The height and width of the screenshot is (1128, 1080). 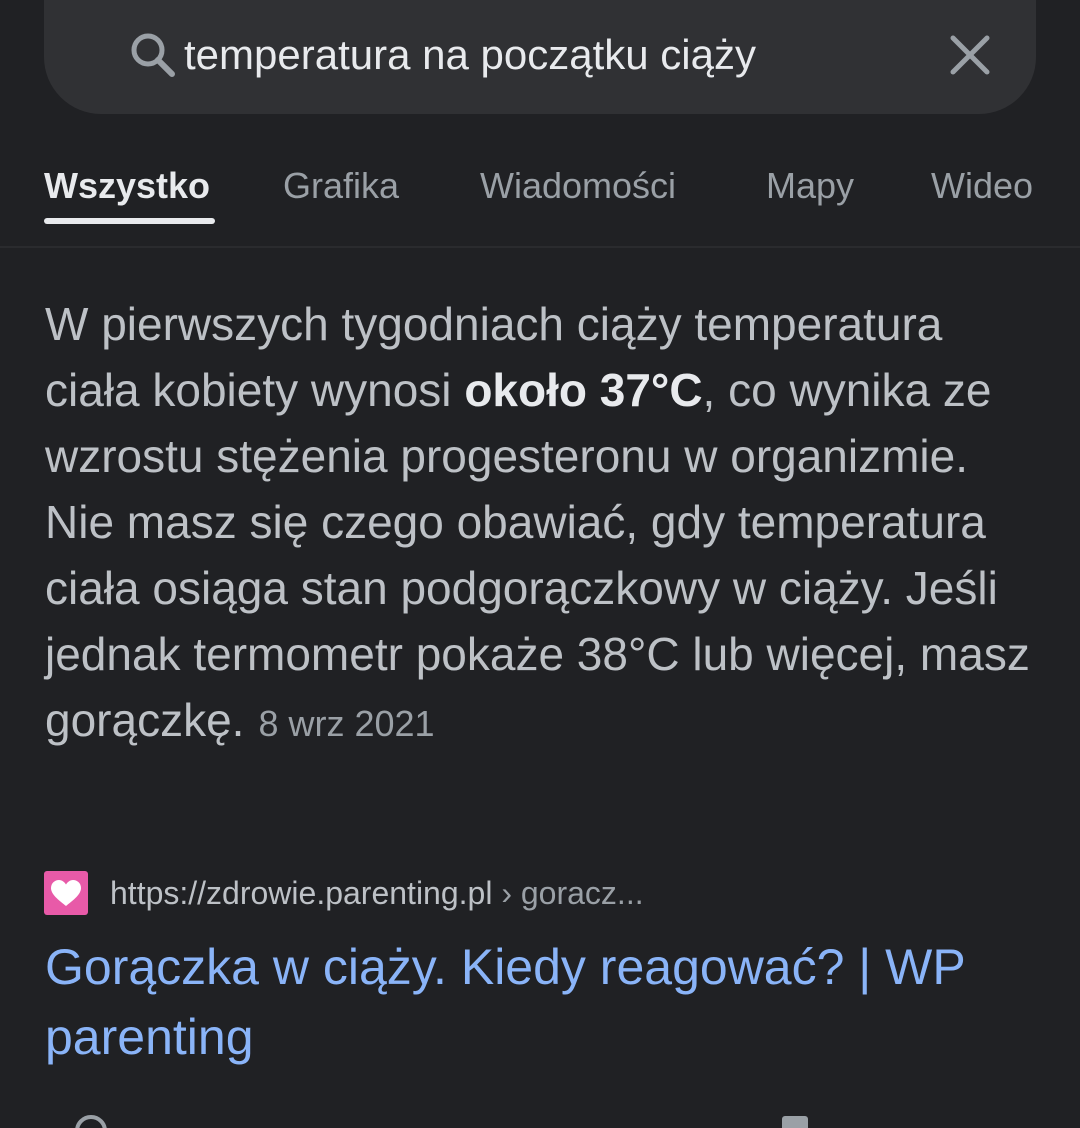 What do you see at coordinates (564, 55) in the screenshot?
I see `search-input` at bounding box center [564, 55].